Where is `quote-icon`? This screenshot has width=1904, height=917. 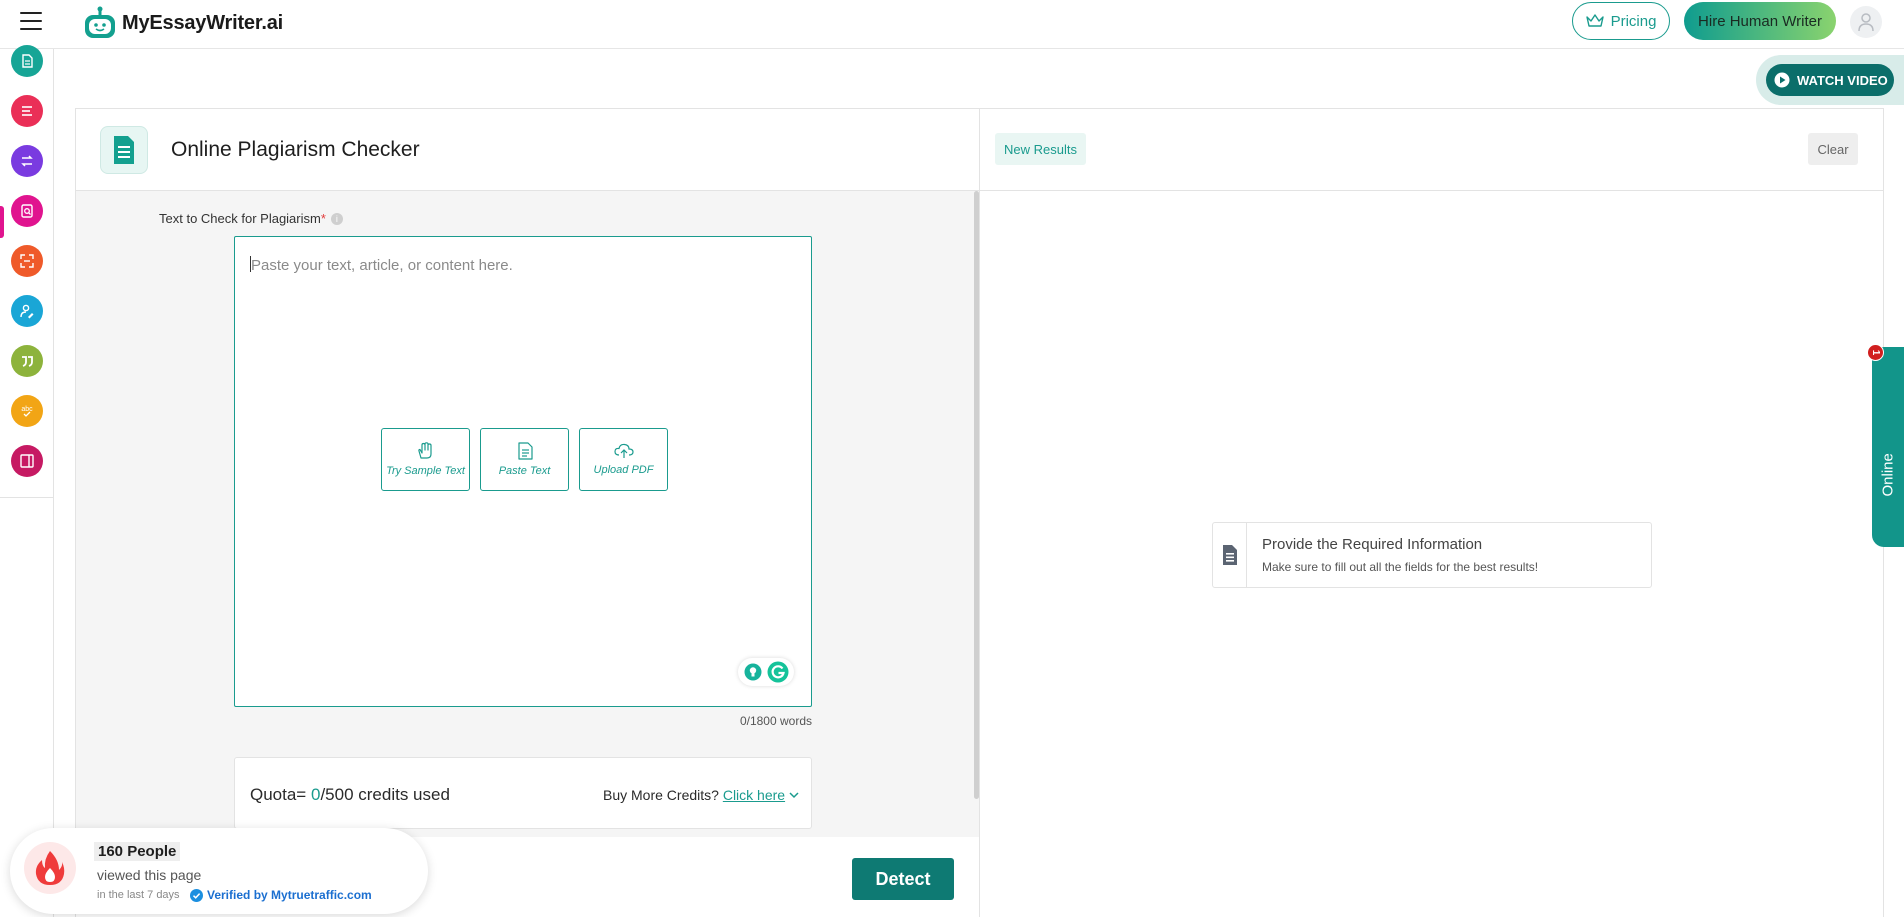 quote-icon is located at coordinates (27, 361).